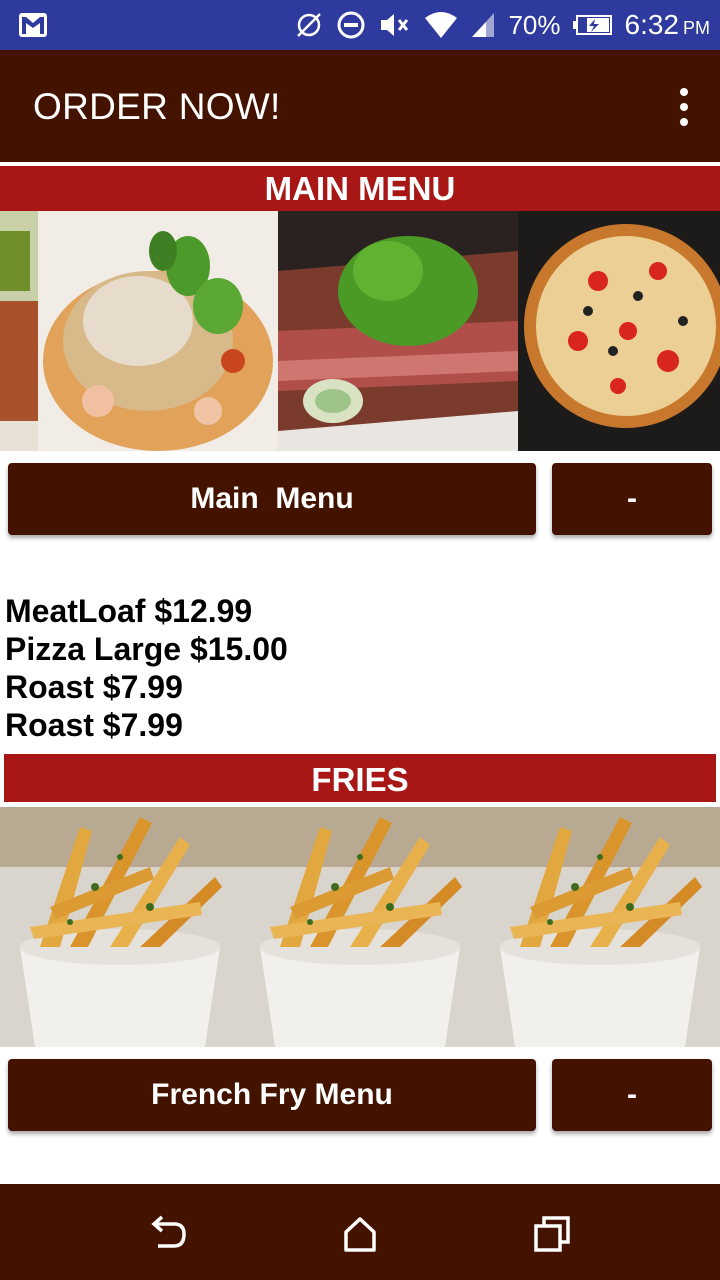 The width and height of the screenshot is (720, 1280). I want to click on meatloaf-image, so click(19, 331).